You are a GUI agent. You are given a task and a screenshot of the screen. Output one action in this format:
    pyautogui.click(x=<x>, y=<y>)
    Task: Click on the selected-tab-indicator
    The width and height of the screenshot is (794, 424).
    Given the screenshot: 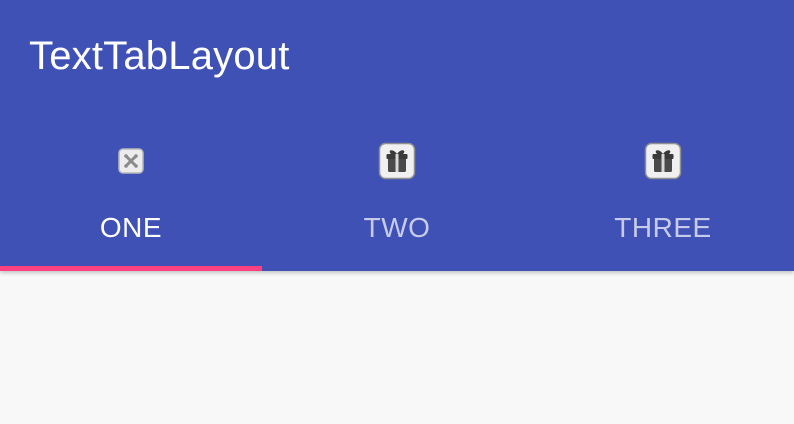 What is the action you would take?
    pyautogui.click(x=131, y=268)
    